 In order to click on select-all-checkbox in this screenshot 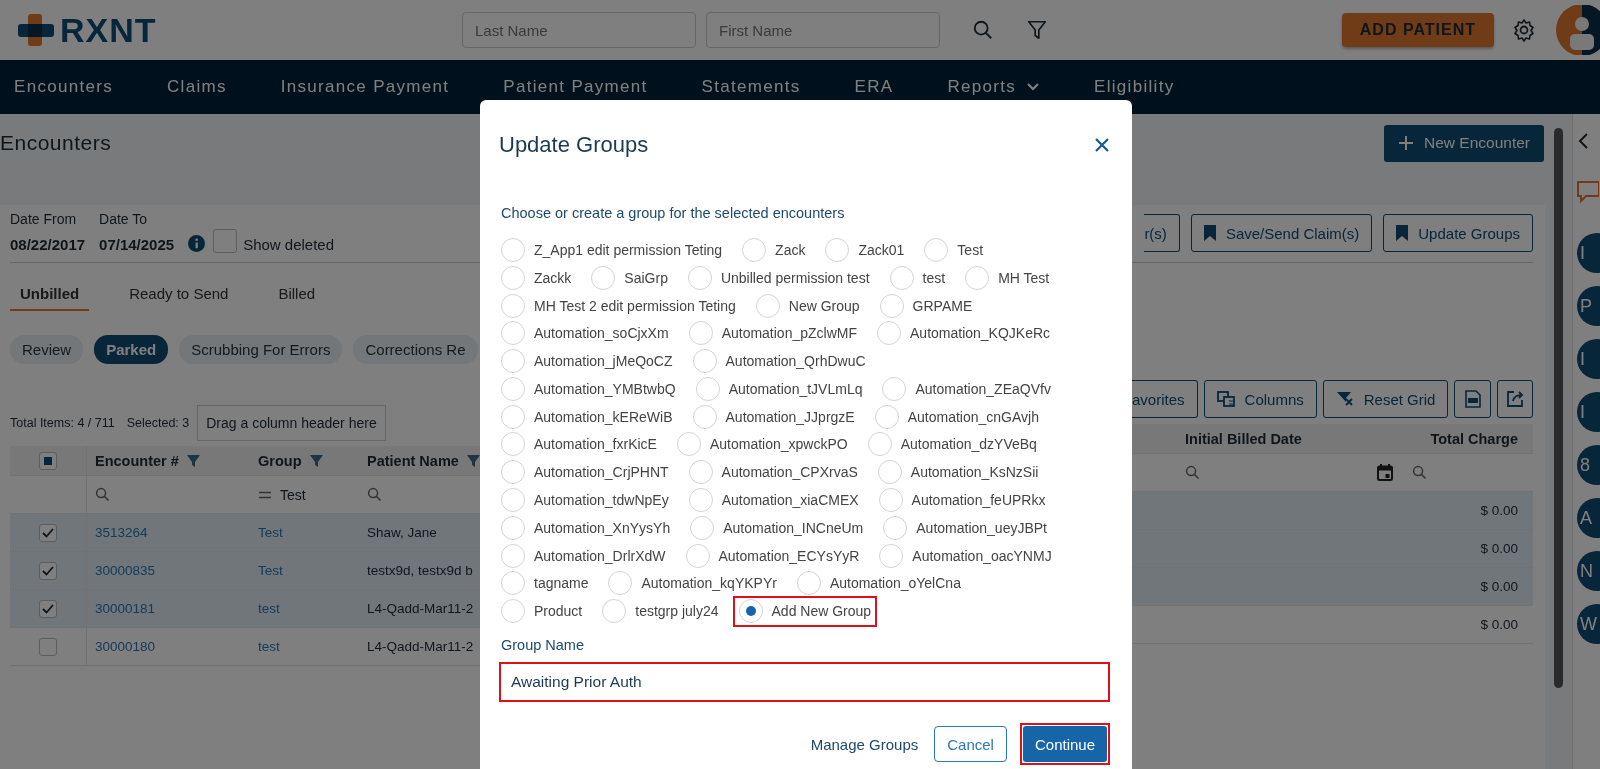, I will do `click(48, 460)`.